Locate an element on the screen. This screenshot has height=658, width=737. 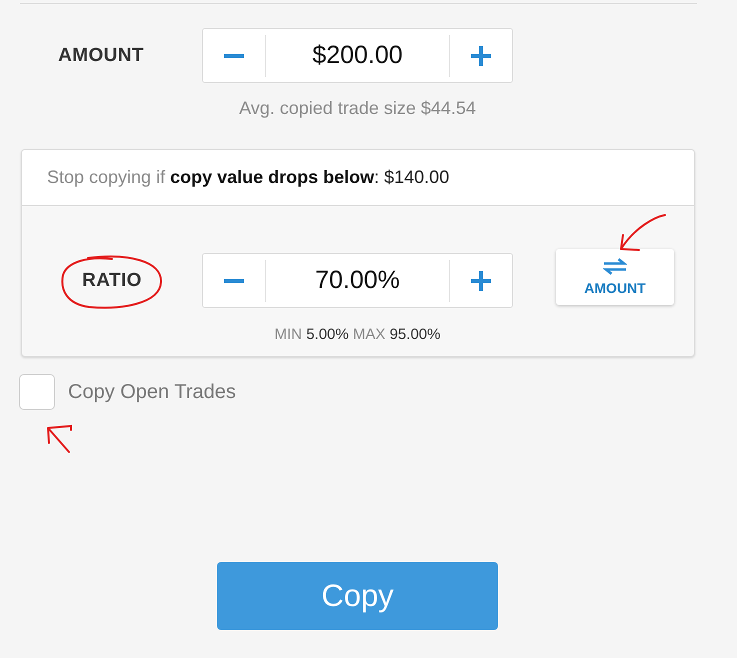
copy-open-trades-label: Copy Open Trades is located at coordinates (152, 392).